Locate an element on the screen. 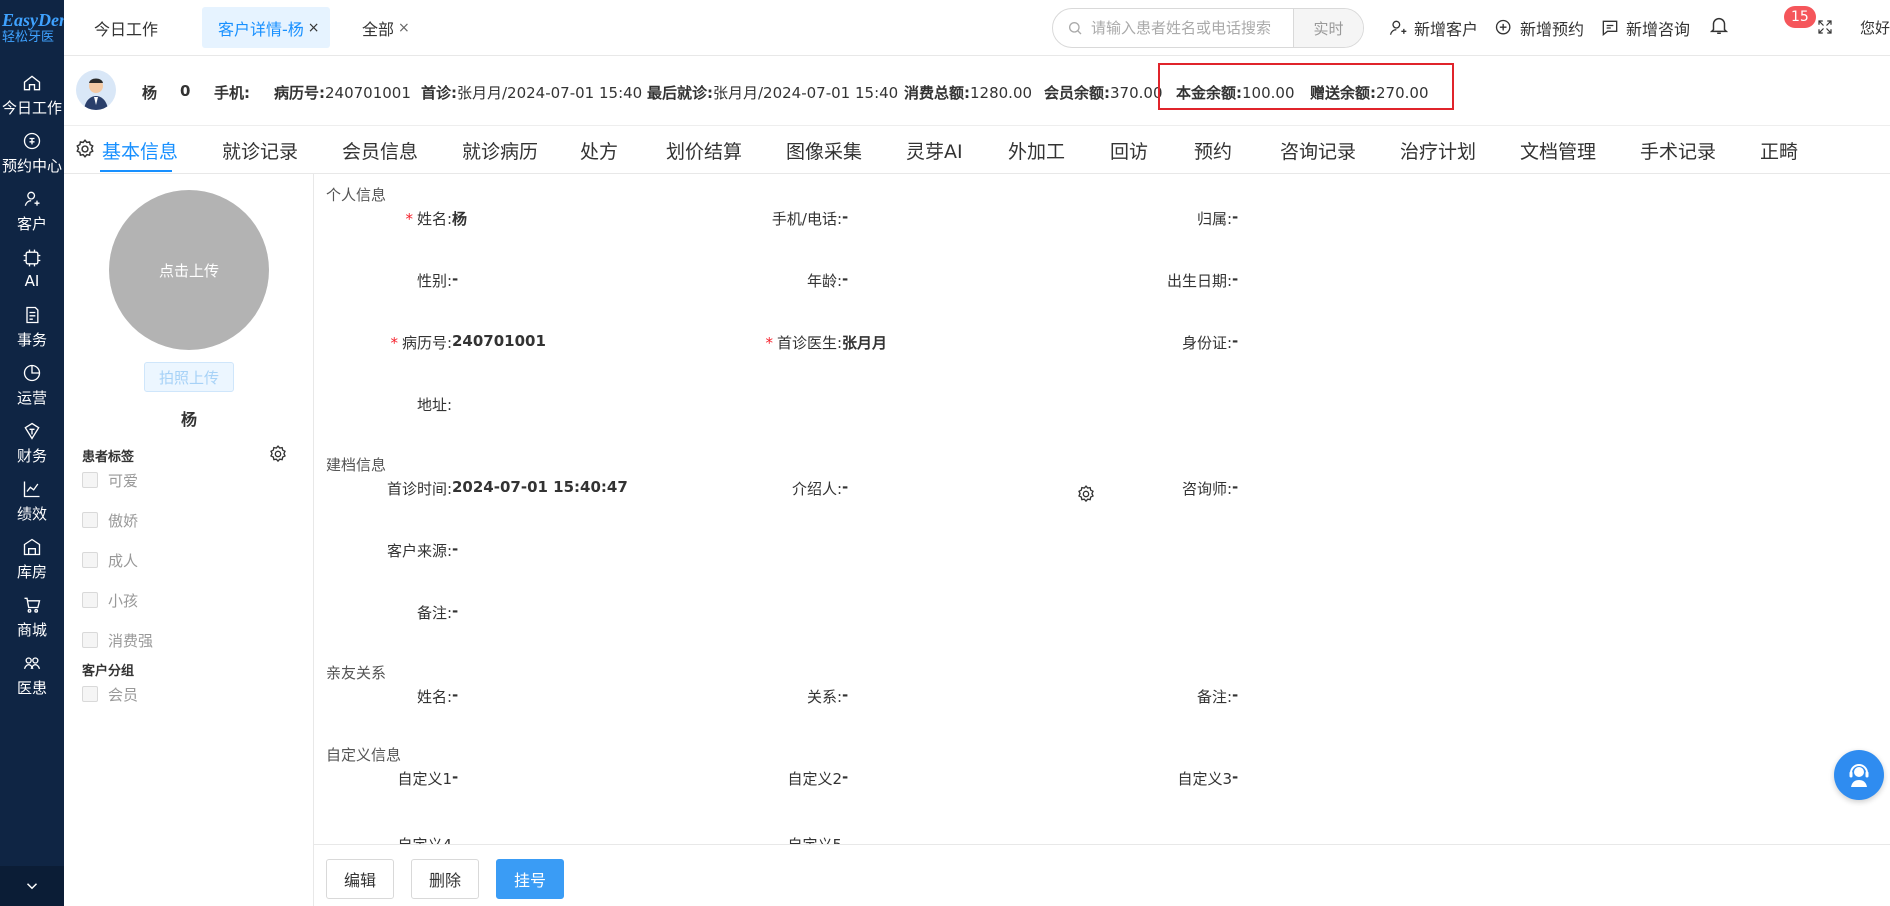  tab-label: 今日工作 is located at coordinates (126, 29).